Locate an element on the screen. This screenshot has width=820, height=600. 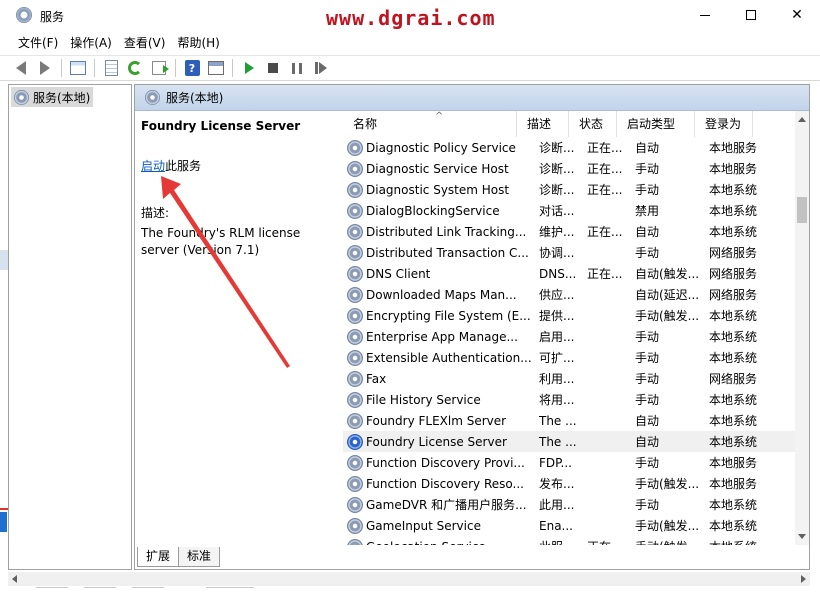
toolbar: ? is located at coordinates (410, 68).